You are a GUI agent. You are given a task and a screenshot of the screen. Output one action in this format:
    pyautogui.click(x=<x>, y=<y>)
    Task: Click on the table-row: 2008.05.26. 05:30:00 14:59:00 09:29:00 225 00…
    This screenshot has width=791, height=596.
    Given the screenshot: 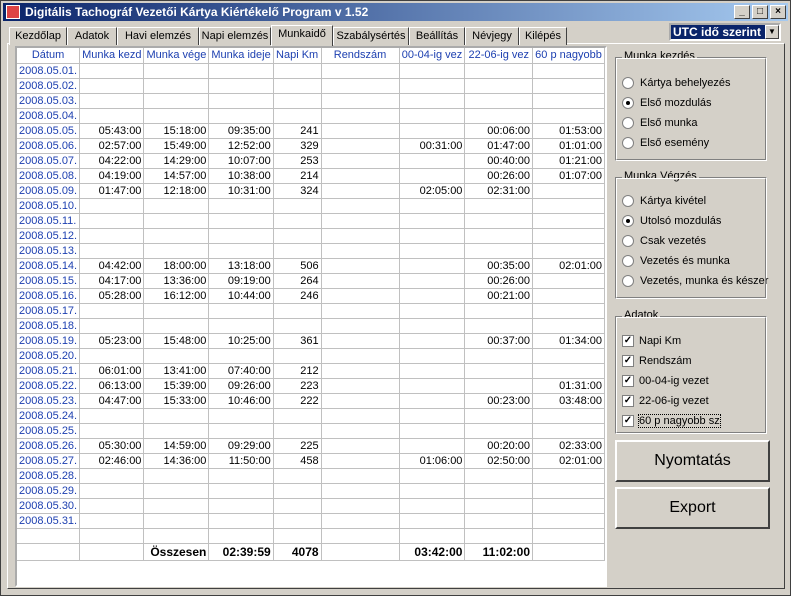 What is the action you would take?
    pyautogui.click(x=311, y=446)
    